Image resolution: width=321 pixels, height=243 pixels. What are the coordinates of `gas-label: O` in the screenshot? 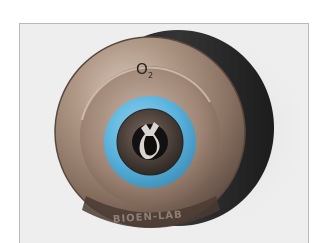 It's located at (142, 69).